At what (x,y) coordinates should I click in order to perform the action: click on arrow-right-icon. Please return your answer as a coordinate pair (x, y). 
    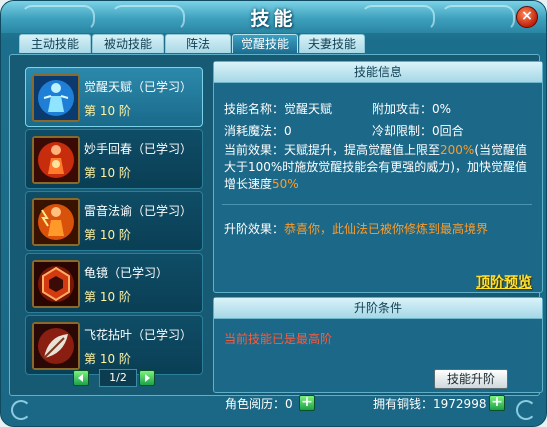
    Looking at the image, I should click on (147, 378).